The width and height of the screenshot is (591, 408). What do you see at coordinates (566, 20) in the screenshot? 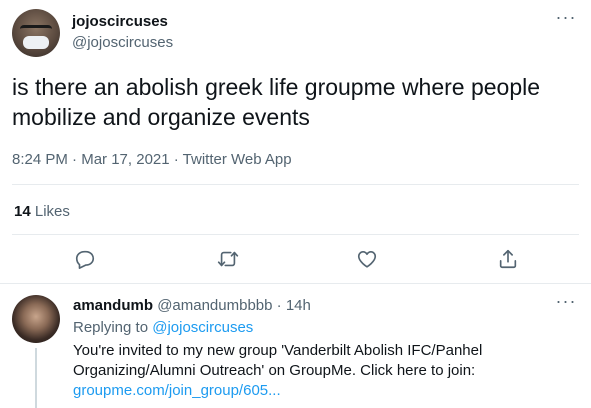
I see `more-options-icon: ···` at bounding box center [566, 20].